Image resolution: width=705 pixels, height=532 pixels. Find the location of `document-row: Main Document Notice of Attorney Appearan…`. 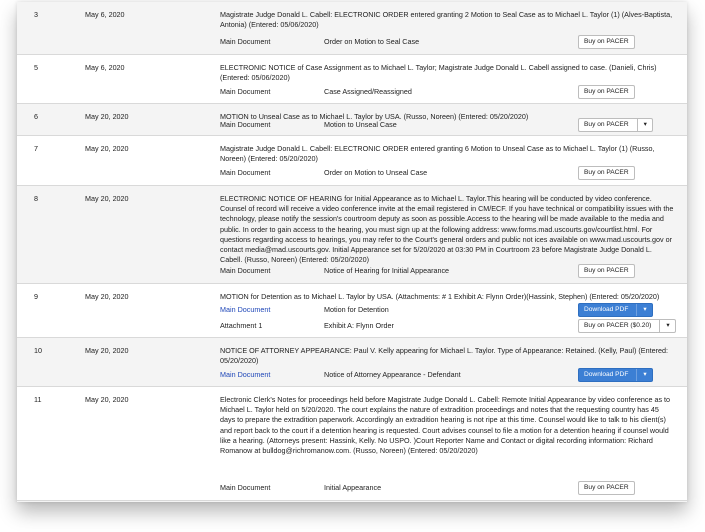

document-row: Main Document Notice of Attorney Appearan… is located at coordinates (447, 375).